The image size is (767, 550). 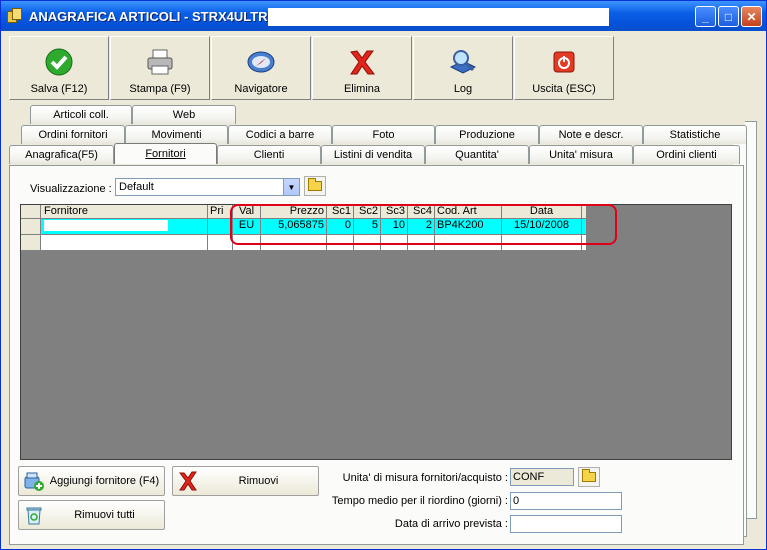 I want to click on tab-produzione: Produzione, so click(x=487, y=134).